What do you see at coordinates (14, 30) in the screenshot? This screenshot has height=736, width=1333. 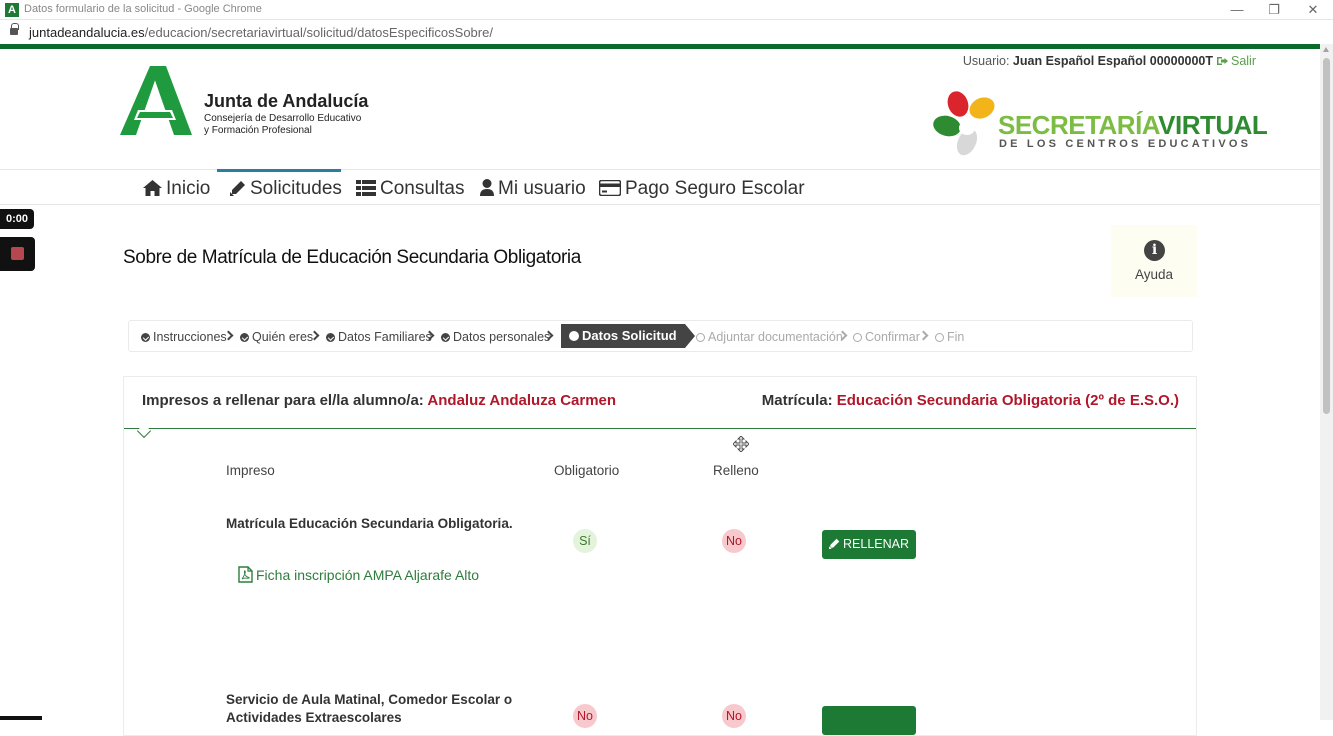 I see `lock-icon` at bounding box center [14, 30].